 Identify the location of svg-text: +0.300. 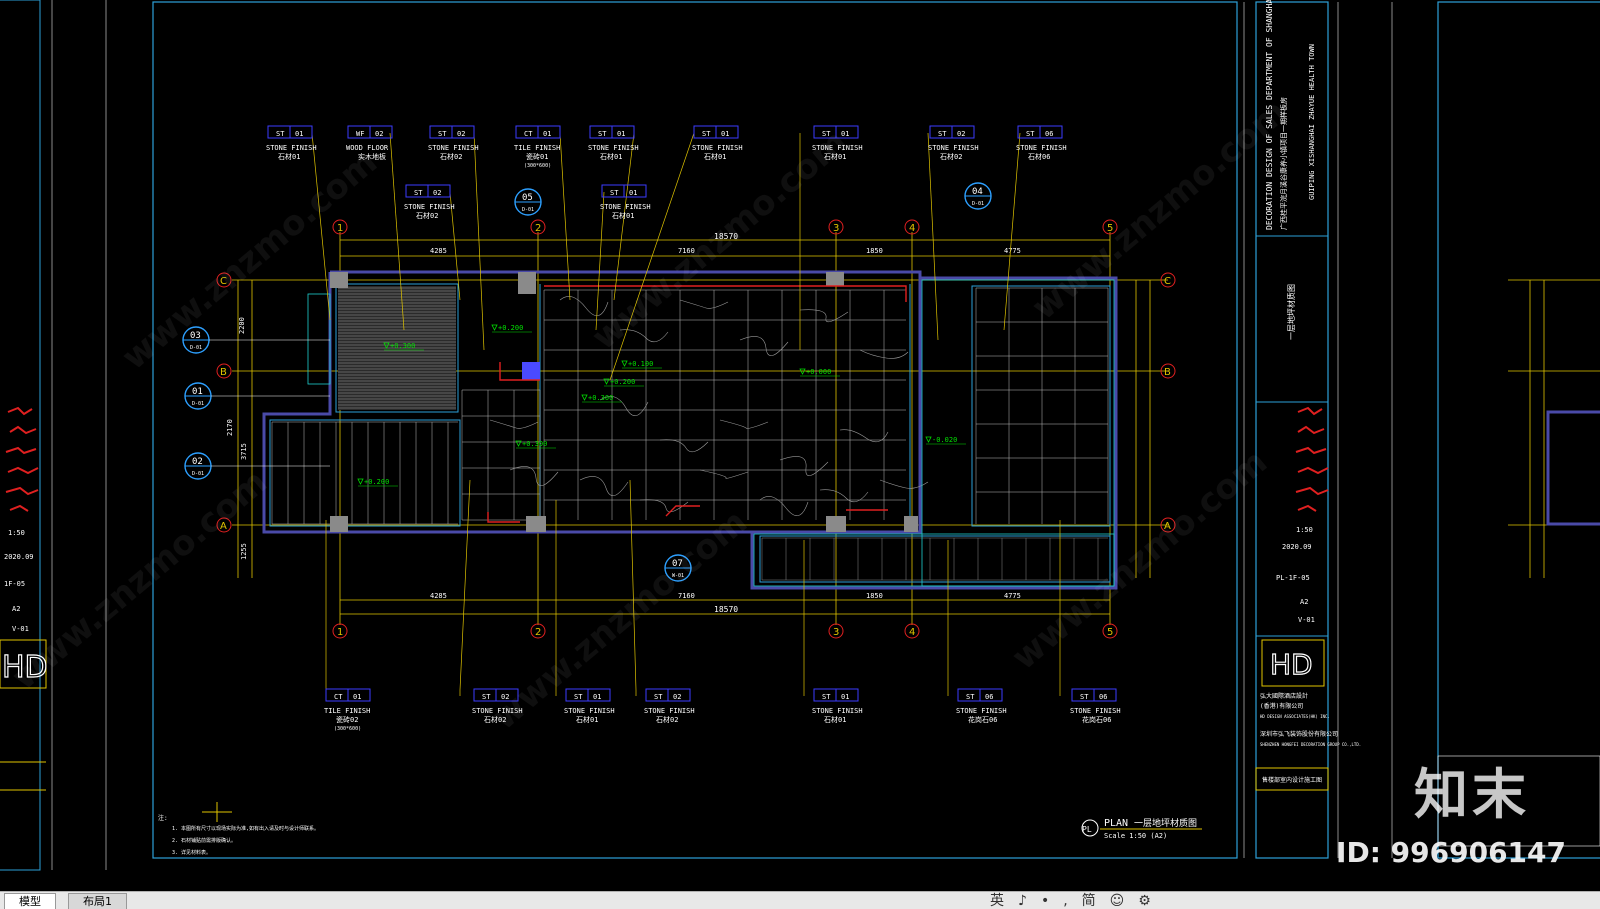
(534, 444).